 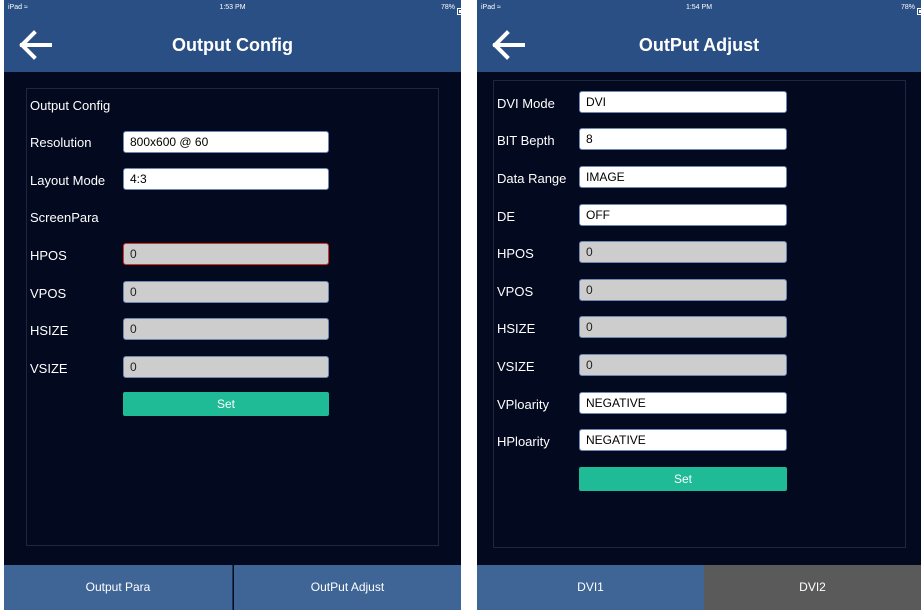 I want to click on status-time: 1:54 PM, so click(x=699, y=7).